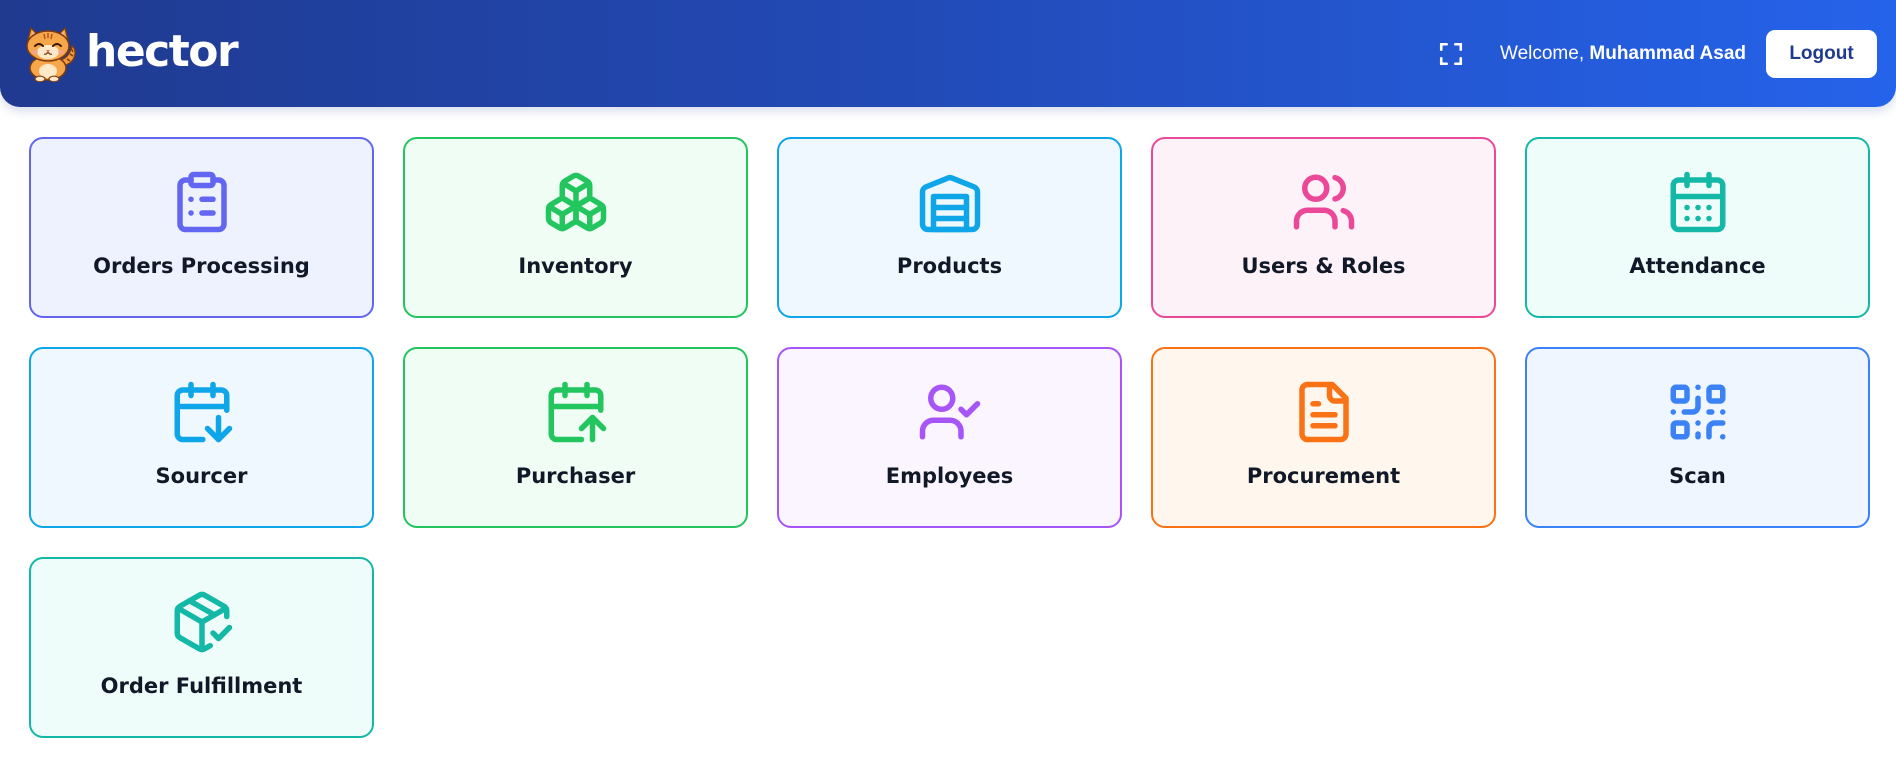 This screenshot has height=775, width=1896. Describe the element at coordinates (575, 476) in the screenshot. I see `tile-label: Purchaser` at that location.